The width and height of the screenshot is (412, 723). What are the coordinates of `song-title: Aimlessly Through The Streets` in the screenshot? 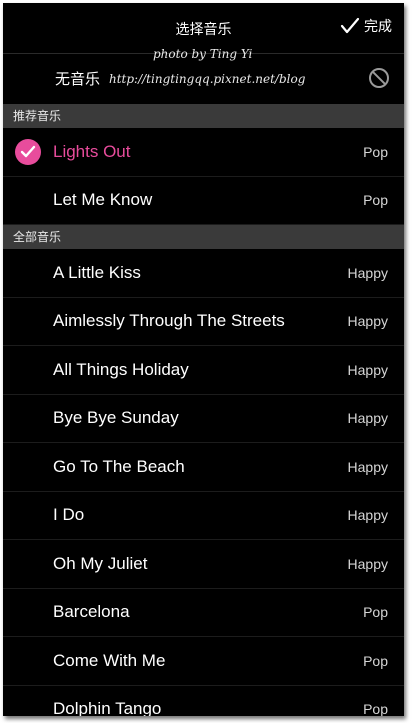 It's located at (169, 321).